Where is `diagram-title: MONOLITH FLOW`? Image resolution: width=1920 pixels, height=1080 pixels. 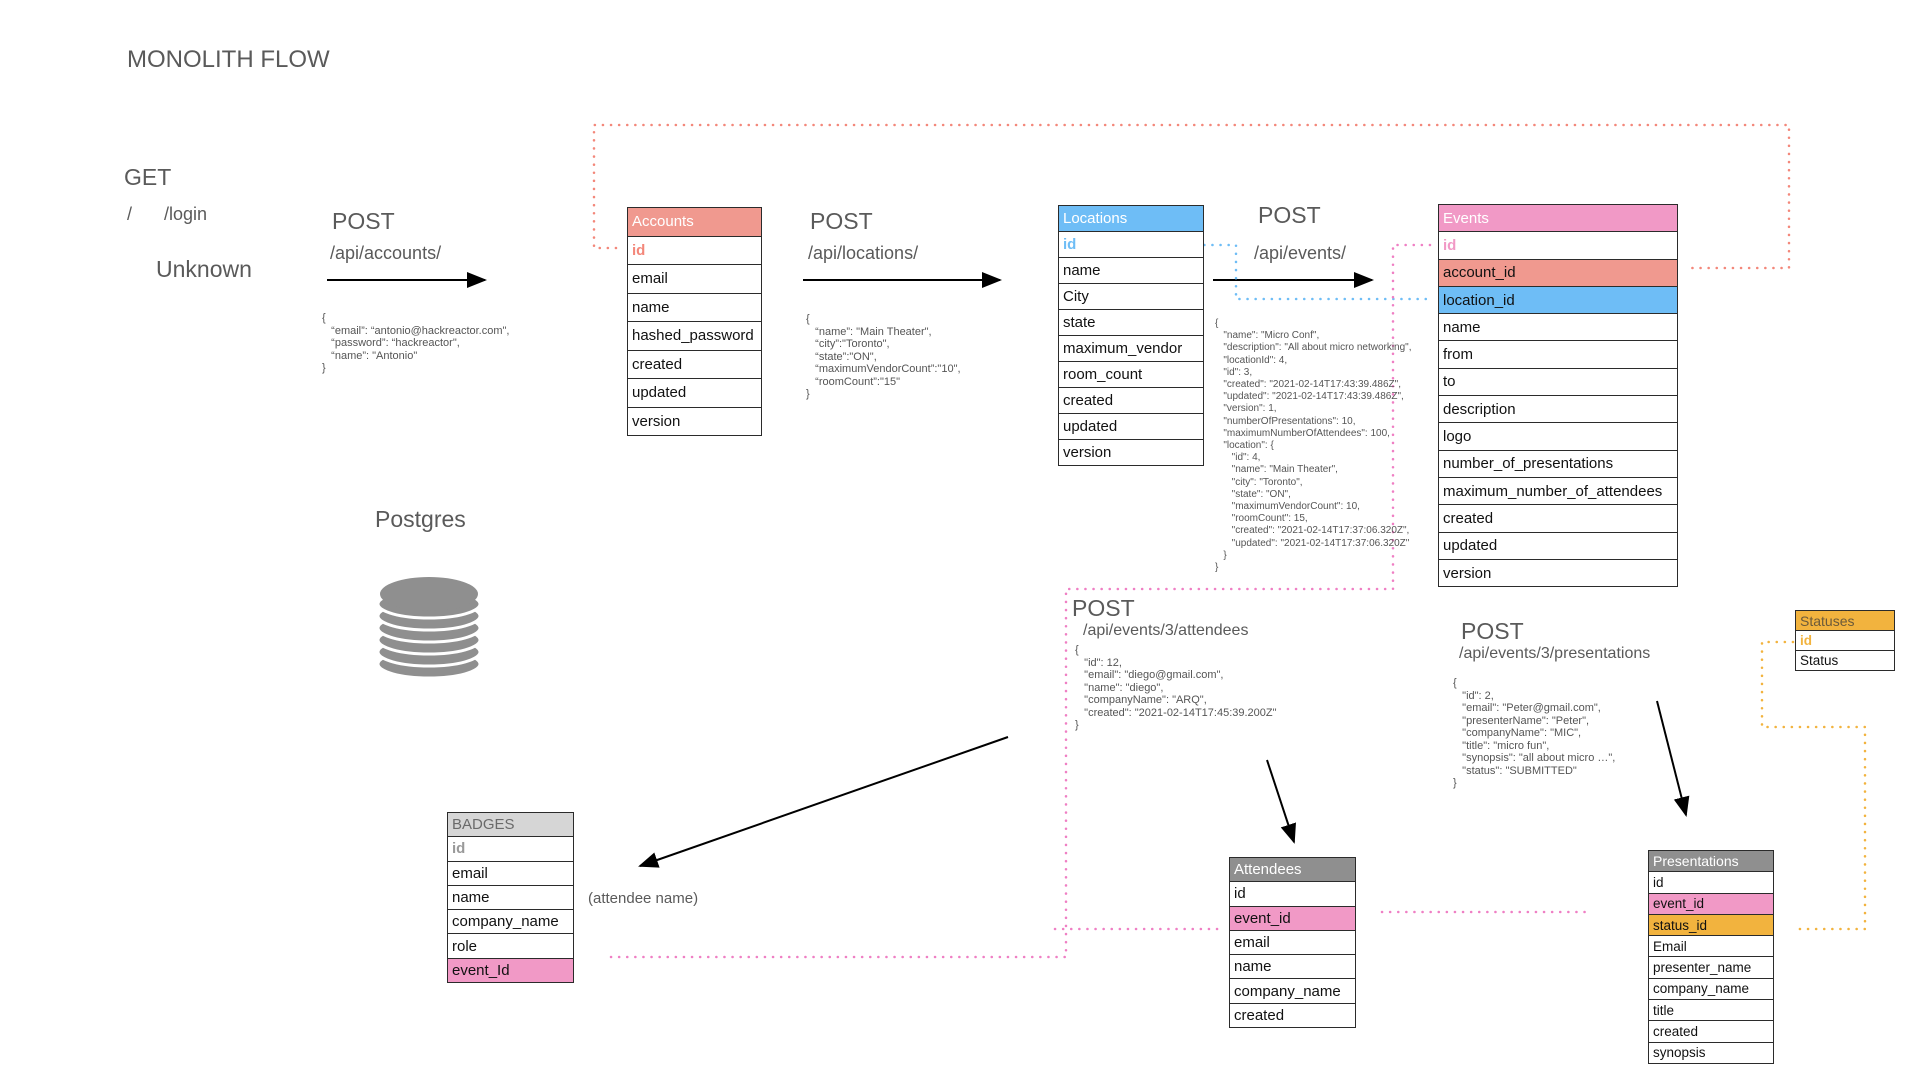 diagram-title: MONOLITH FLOW is located at coordinates (228, 59).